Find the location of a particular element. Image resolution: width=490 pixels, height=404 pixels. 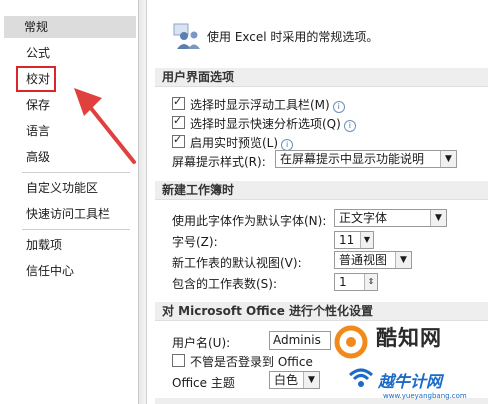

option-label: 选择时显示浮动工具栏(M) is located at coordinates (260, 105).